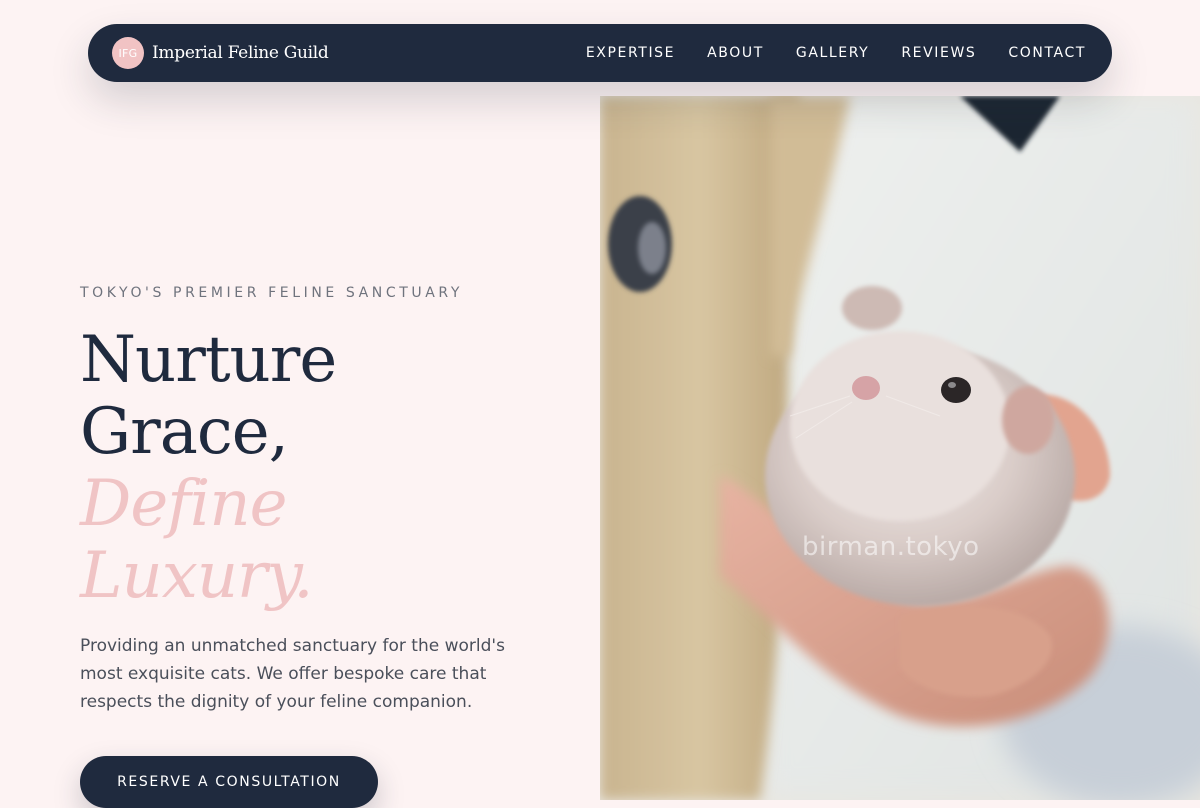  I want to click on nav-link-expertise: EXPERTISE, so click(630, 53).